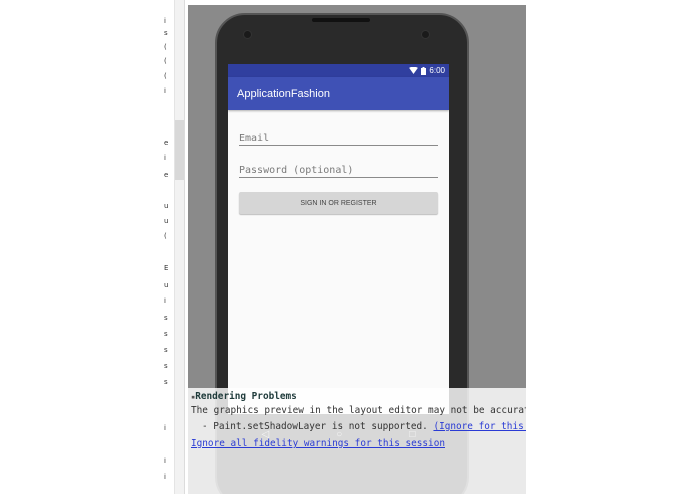 The height and width of the screenshot is (494, 695). I want to click on problems-title: Rendering Problems, so click(246, 396).